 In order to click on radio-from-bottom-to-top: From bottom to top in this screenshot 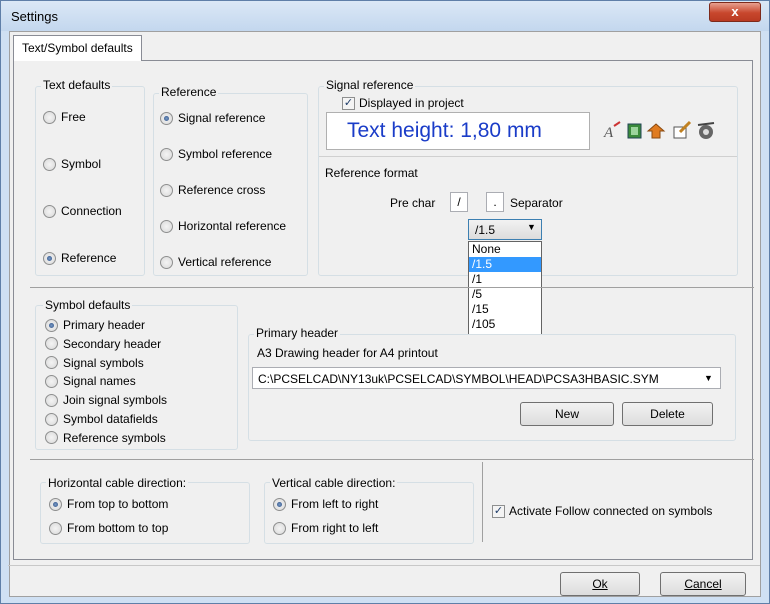, I will do `click(108, 528)`.